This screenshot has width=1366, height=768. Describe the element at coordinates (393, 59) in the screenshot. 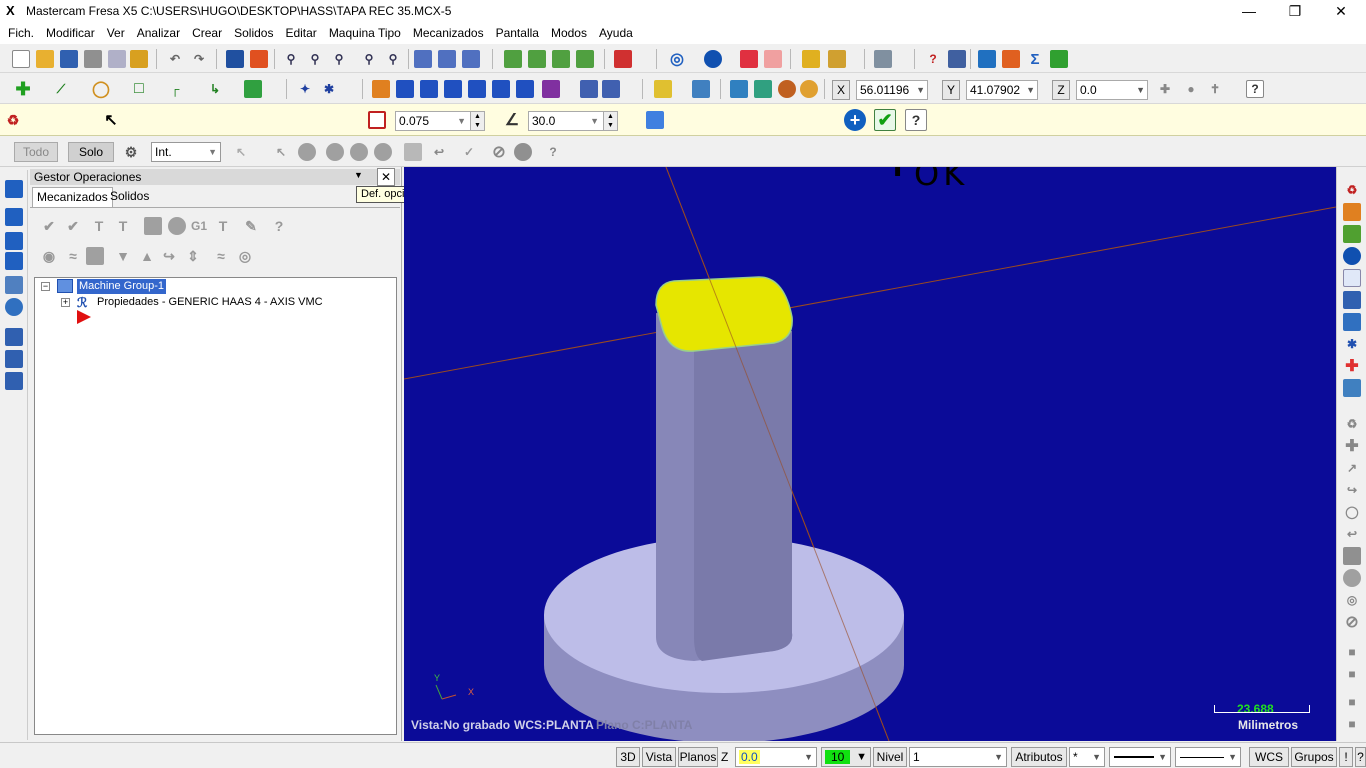

I see `zoom-prev-icon: ⚲` at that location.